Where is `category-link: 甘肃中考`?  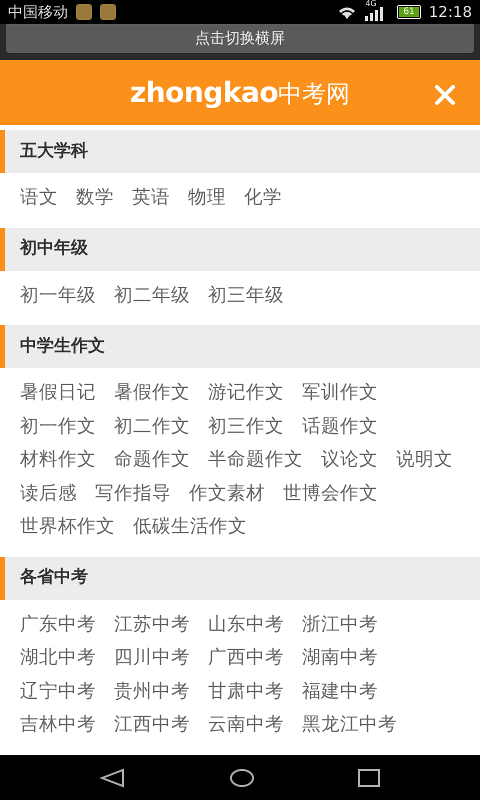 category-link: 甘肃中考 is located at coordinates (246, 691).